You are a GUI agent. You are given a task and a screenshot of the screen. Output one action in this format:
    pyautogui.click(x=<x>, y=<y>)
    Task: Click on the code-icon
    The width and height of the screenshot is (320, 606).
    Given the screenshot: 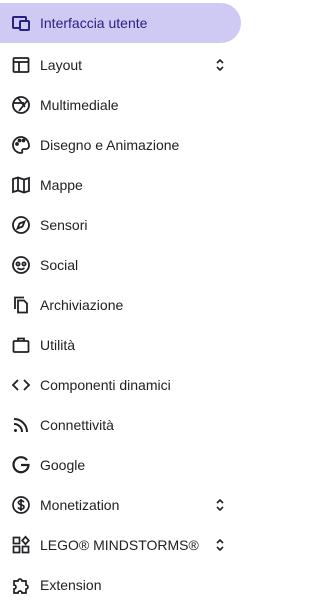 What is the action you would take?
    pyautogui.click(x=21, y=385)
    